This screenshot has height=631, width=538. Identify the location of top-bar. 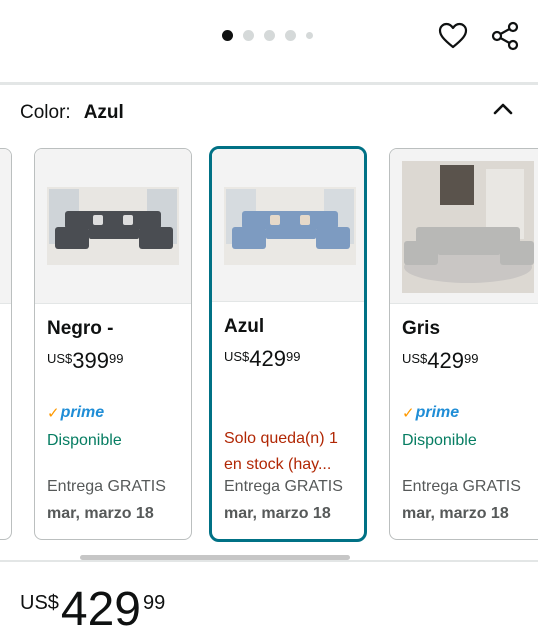
(269, 42).